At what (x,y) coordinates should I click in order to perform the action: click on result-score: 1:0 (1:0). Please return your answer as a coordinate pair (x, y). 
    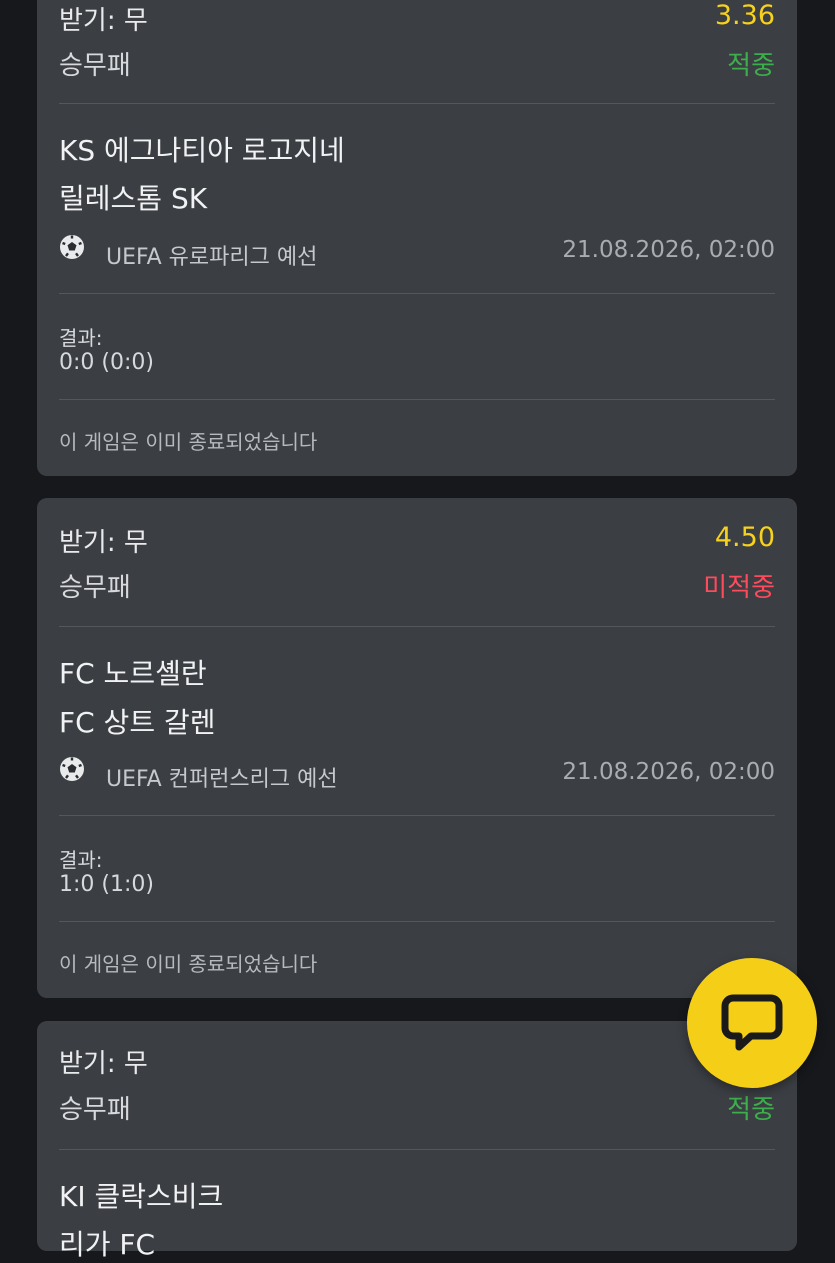
    Looking at the image, I should click on (106, 884).